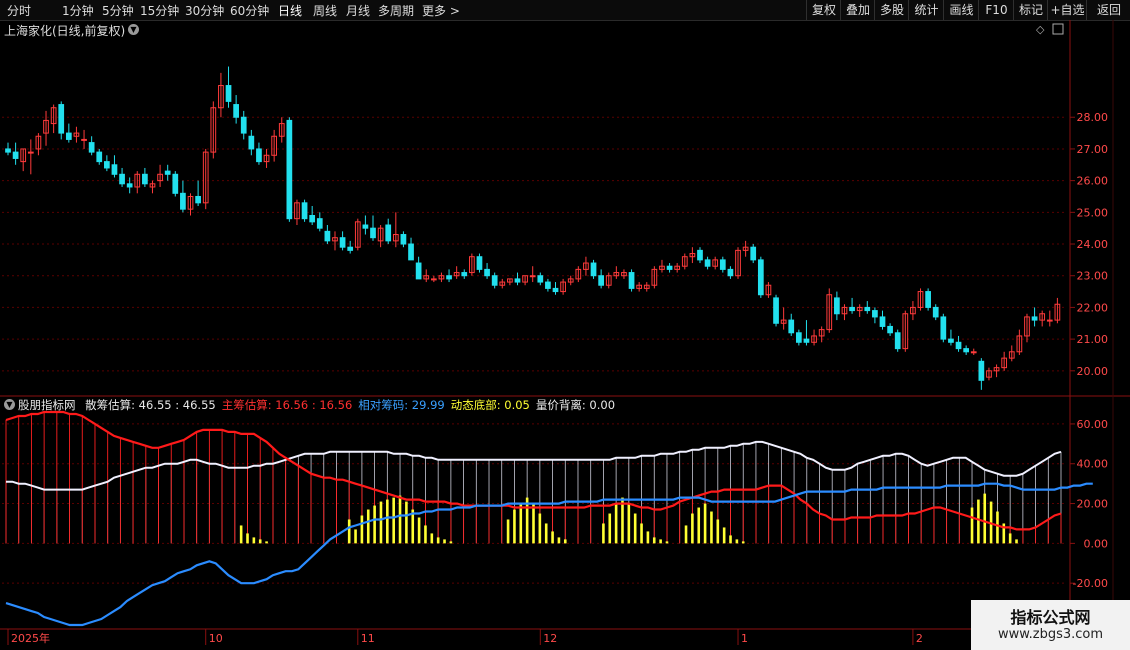 This screenshot has width=1130, height=650. What do you see at coordinates (1093, 244) in the screenshot?
I see `main-tick-label: 24.00` at bounding box center [1093, 244].